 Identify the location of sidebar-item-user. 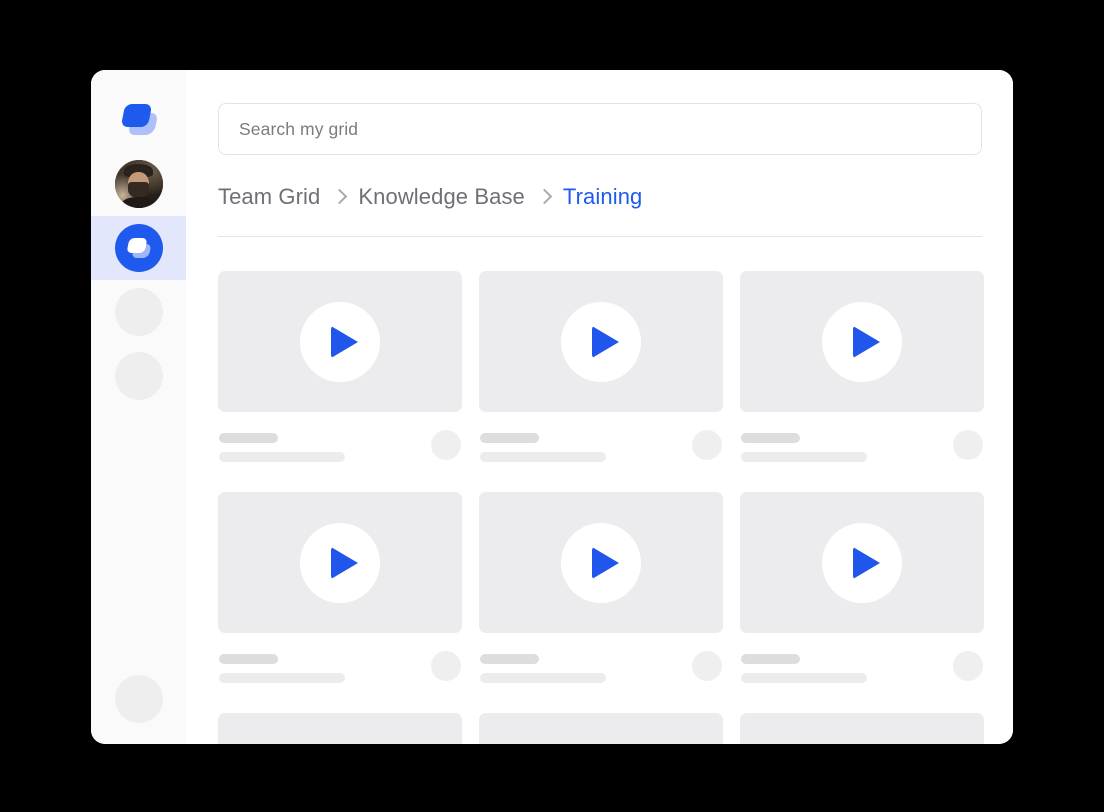
(138, 184).